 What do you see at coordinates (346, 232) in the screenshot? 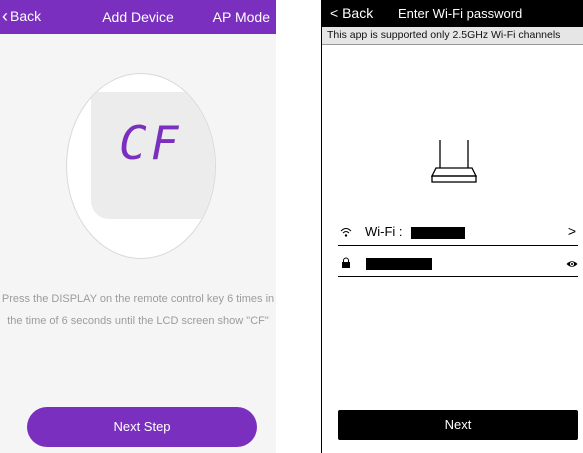
I see `wifi-icon` at bounding box center [346, 232].